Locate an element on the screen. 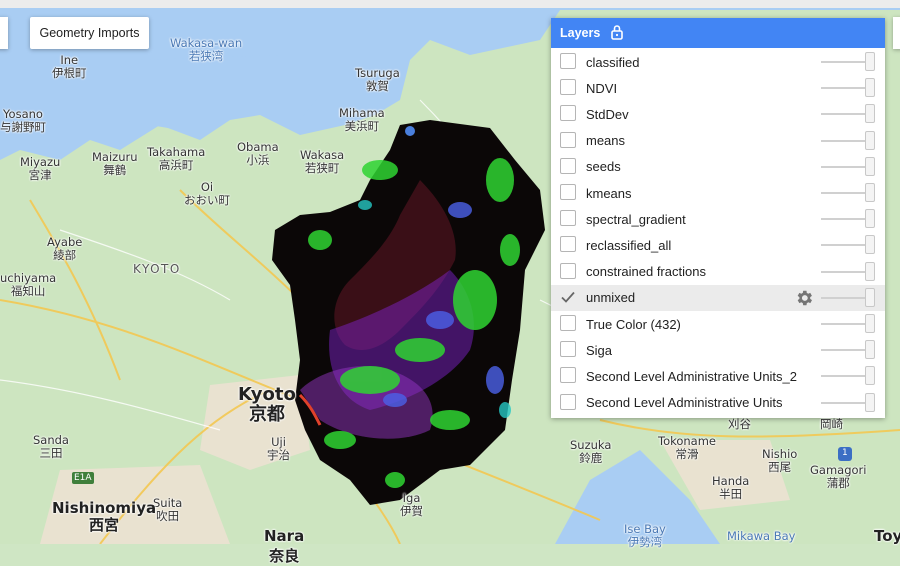 The height and width of the screenshot is (566, 900). map-label-iga: Iga 伊賀 is located at coordinates (411, 504).